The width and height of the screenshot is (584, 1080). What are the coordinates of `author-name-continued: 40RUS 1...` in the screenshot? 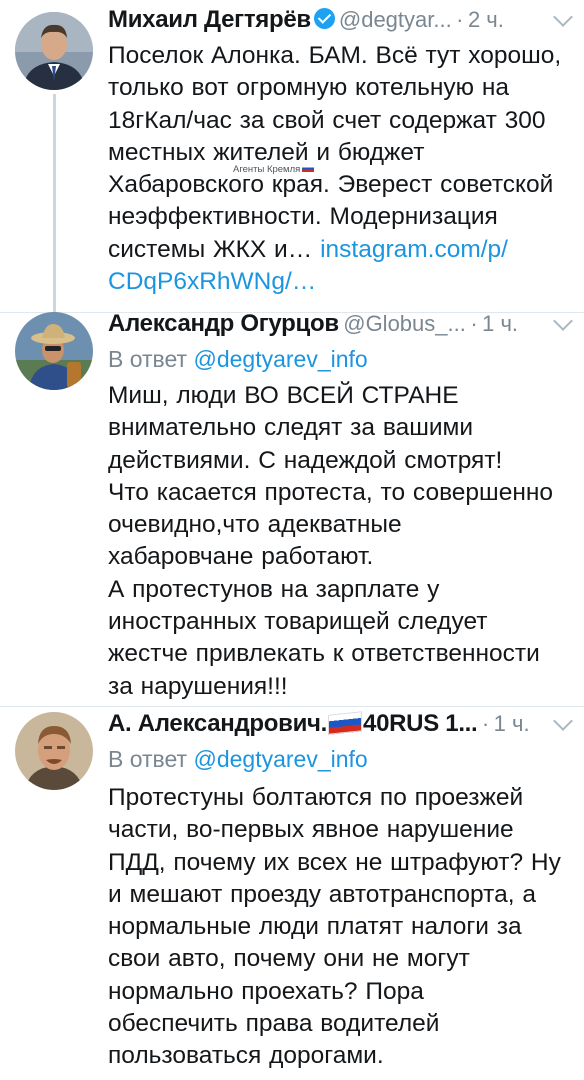 It's located at (420, 723).